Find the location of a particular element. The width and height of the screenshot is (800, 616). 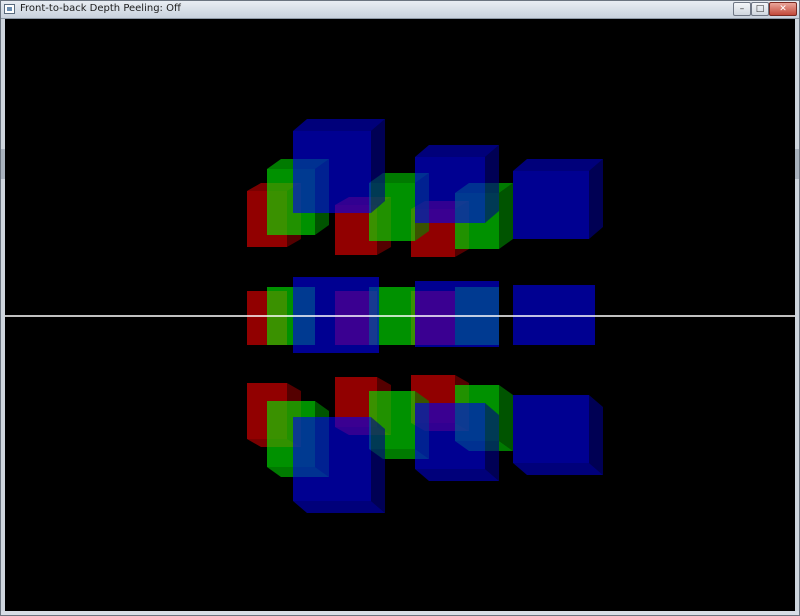

cube-bot-blue-3-cap is located at coordinates (558, 469).